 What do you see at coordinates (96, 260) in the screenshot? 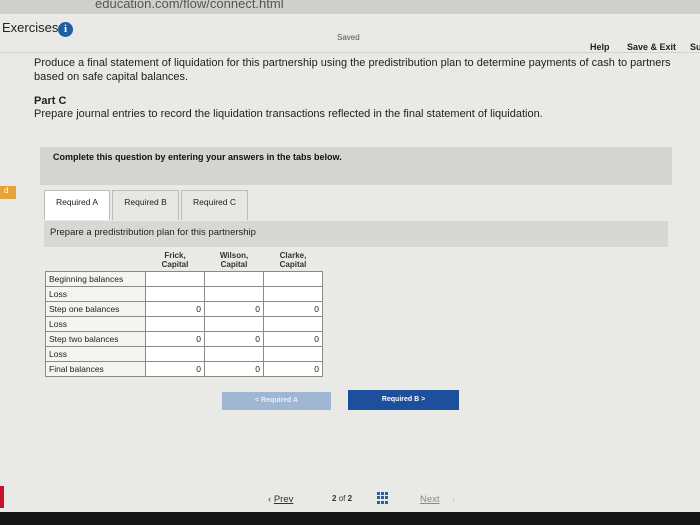
I see `header-blank` at bounding box center [96, 260].